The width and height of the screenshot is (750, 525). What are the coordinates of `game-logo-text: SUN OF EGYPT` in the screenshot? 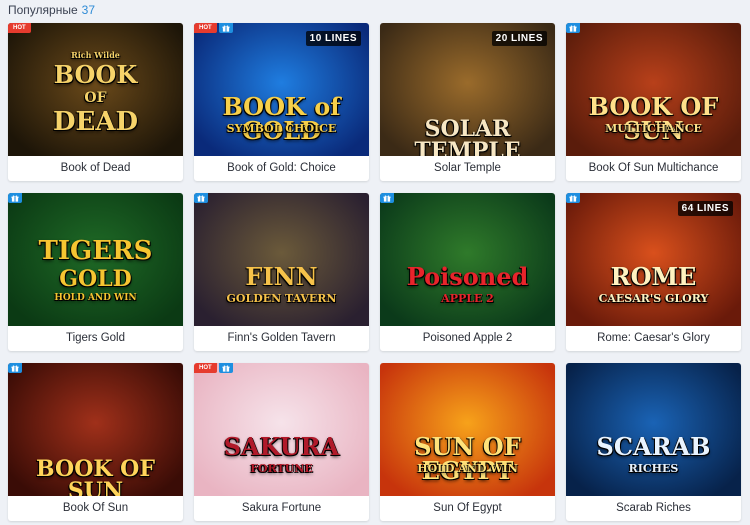 It's located at (467, 458).